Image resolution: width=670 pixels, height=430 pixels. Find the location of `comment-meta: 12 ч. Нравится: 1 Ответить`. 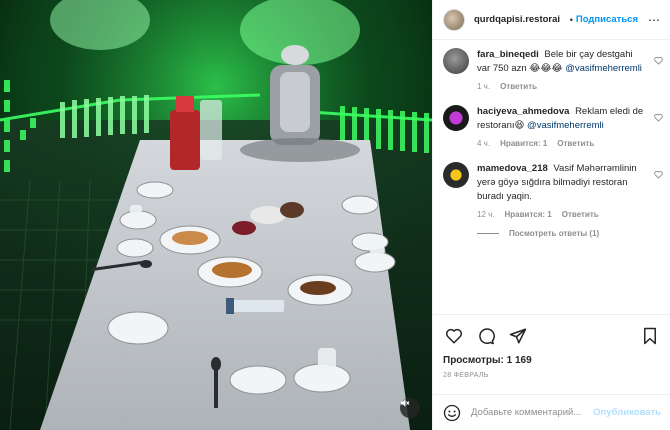

comment-meta: 12 ч. Нравится: 1 Ответить is located at coordinates (571, 214).